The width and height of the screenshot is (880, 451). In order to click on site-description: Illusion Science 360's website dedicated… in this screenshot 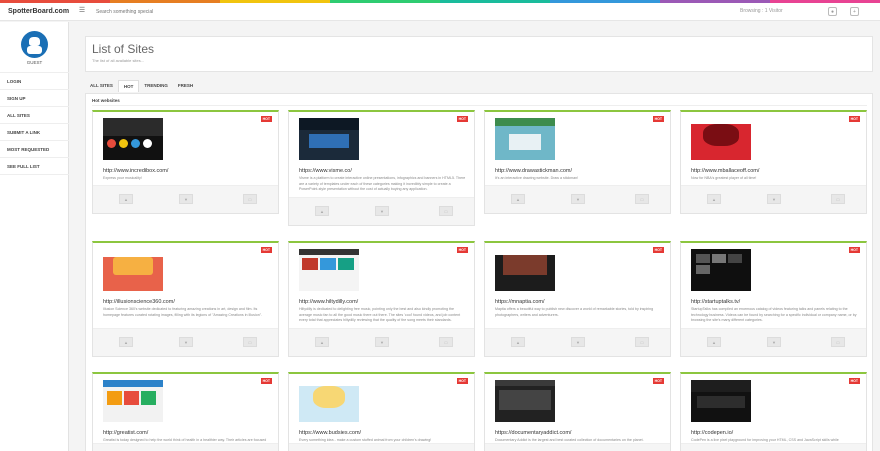, I will do `click(182, 312)`.